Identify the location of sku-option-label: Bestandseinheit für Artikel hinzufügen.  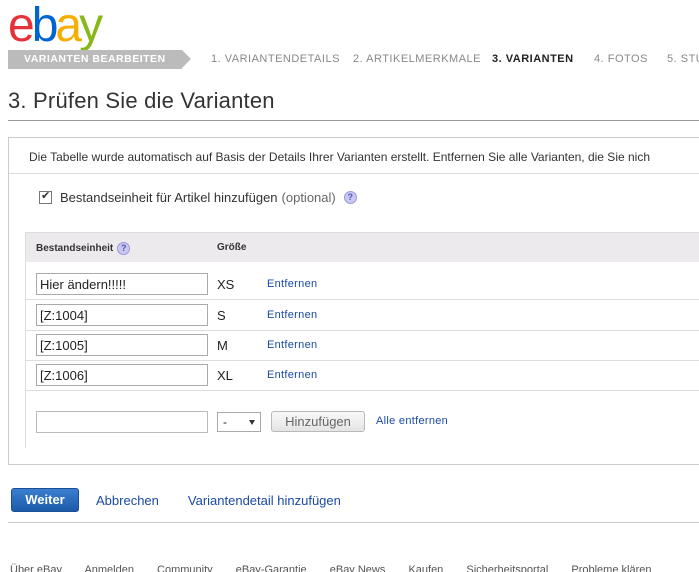
(169, 197).